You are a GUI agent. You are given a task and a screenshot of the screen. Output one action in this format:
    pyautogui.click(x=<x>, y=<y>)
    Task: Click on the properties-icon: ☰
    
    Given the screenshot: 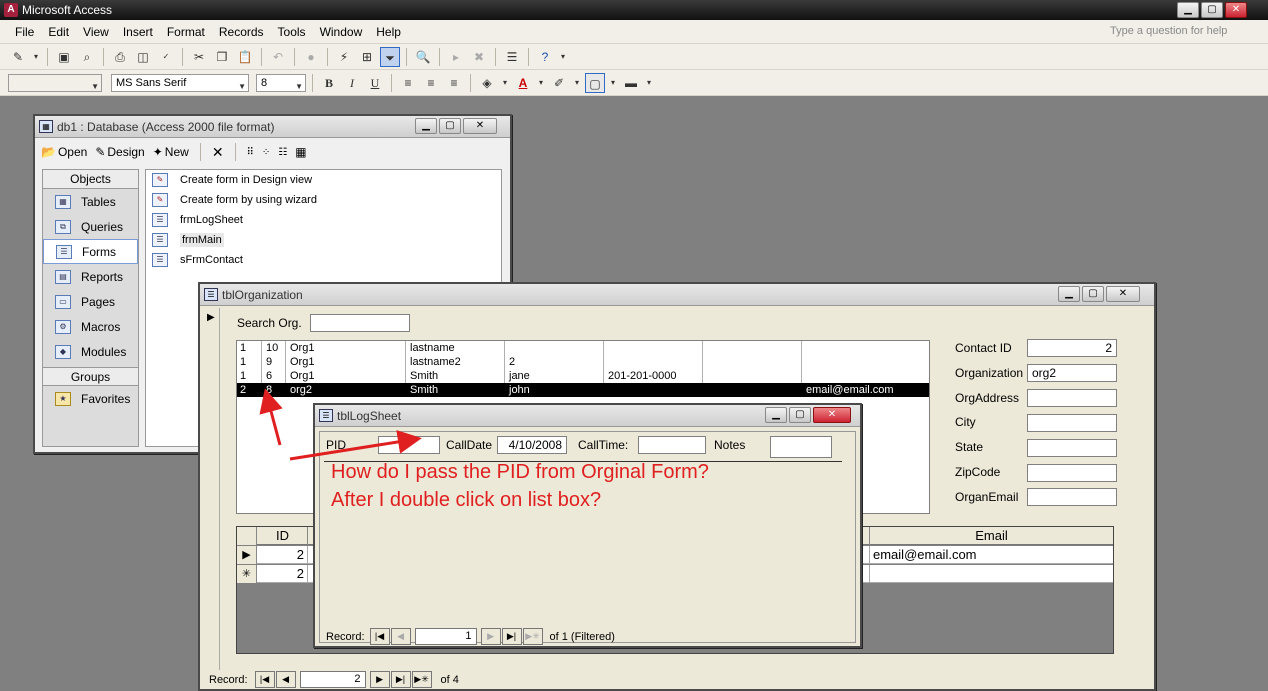 What is the action you would take?
    pyautogui.click(x=512, y=57)
    